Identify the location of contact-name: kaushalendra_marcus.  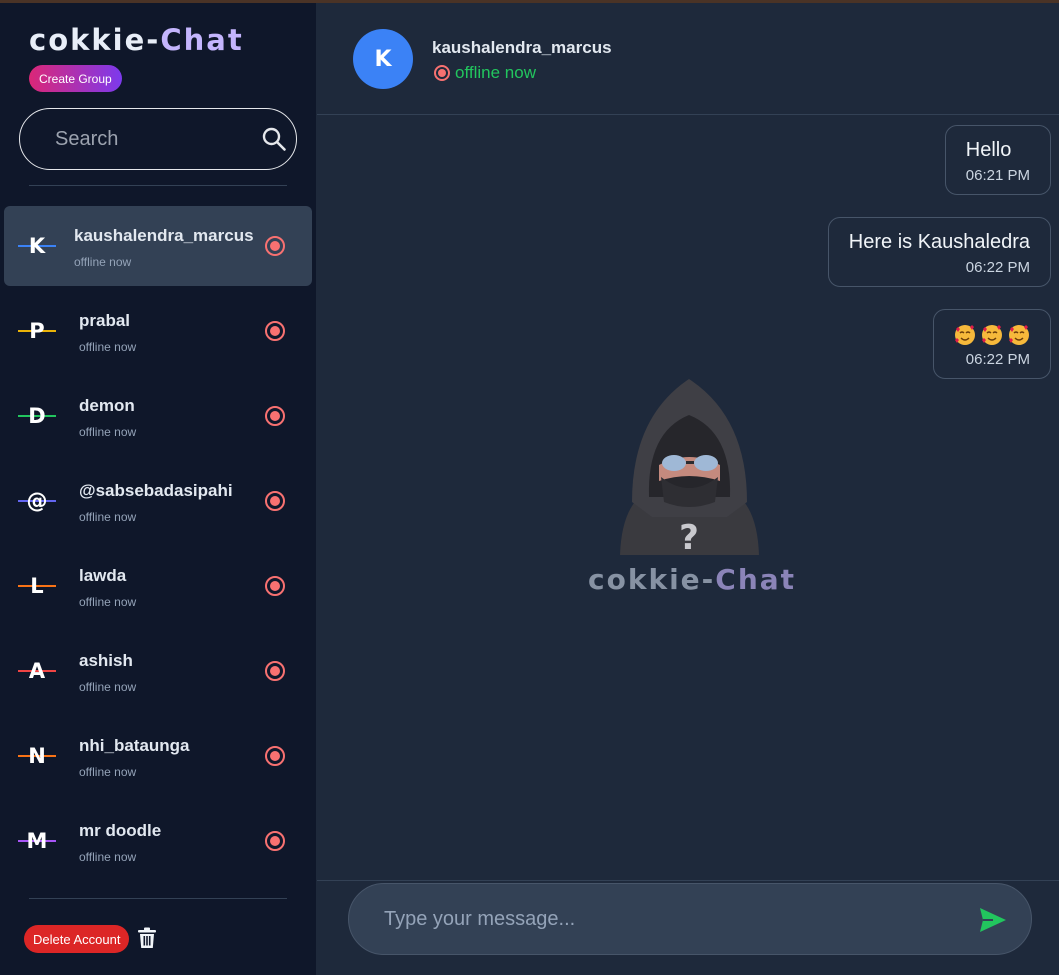
(164, 235).